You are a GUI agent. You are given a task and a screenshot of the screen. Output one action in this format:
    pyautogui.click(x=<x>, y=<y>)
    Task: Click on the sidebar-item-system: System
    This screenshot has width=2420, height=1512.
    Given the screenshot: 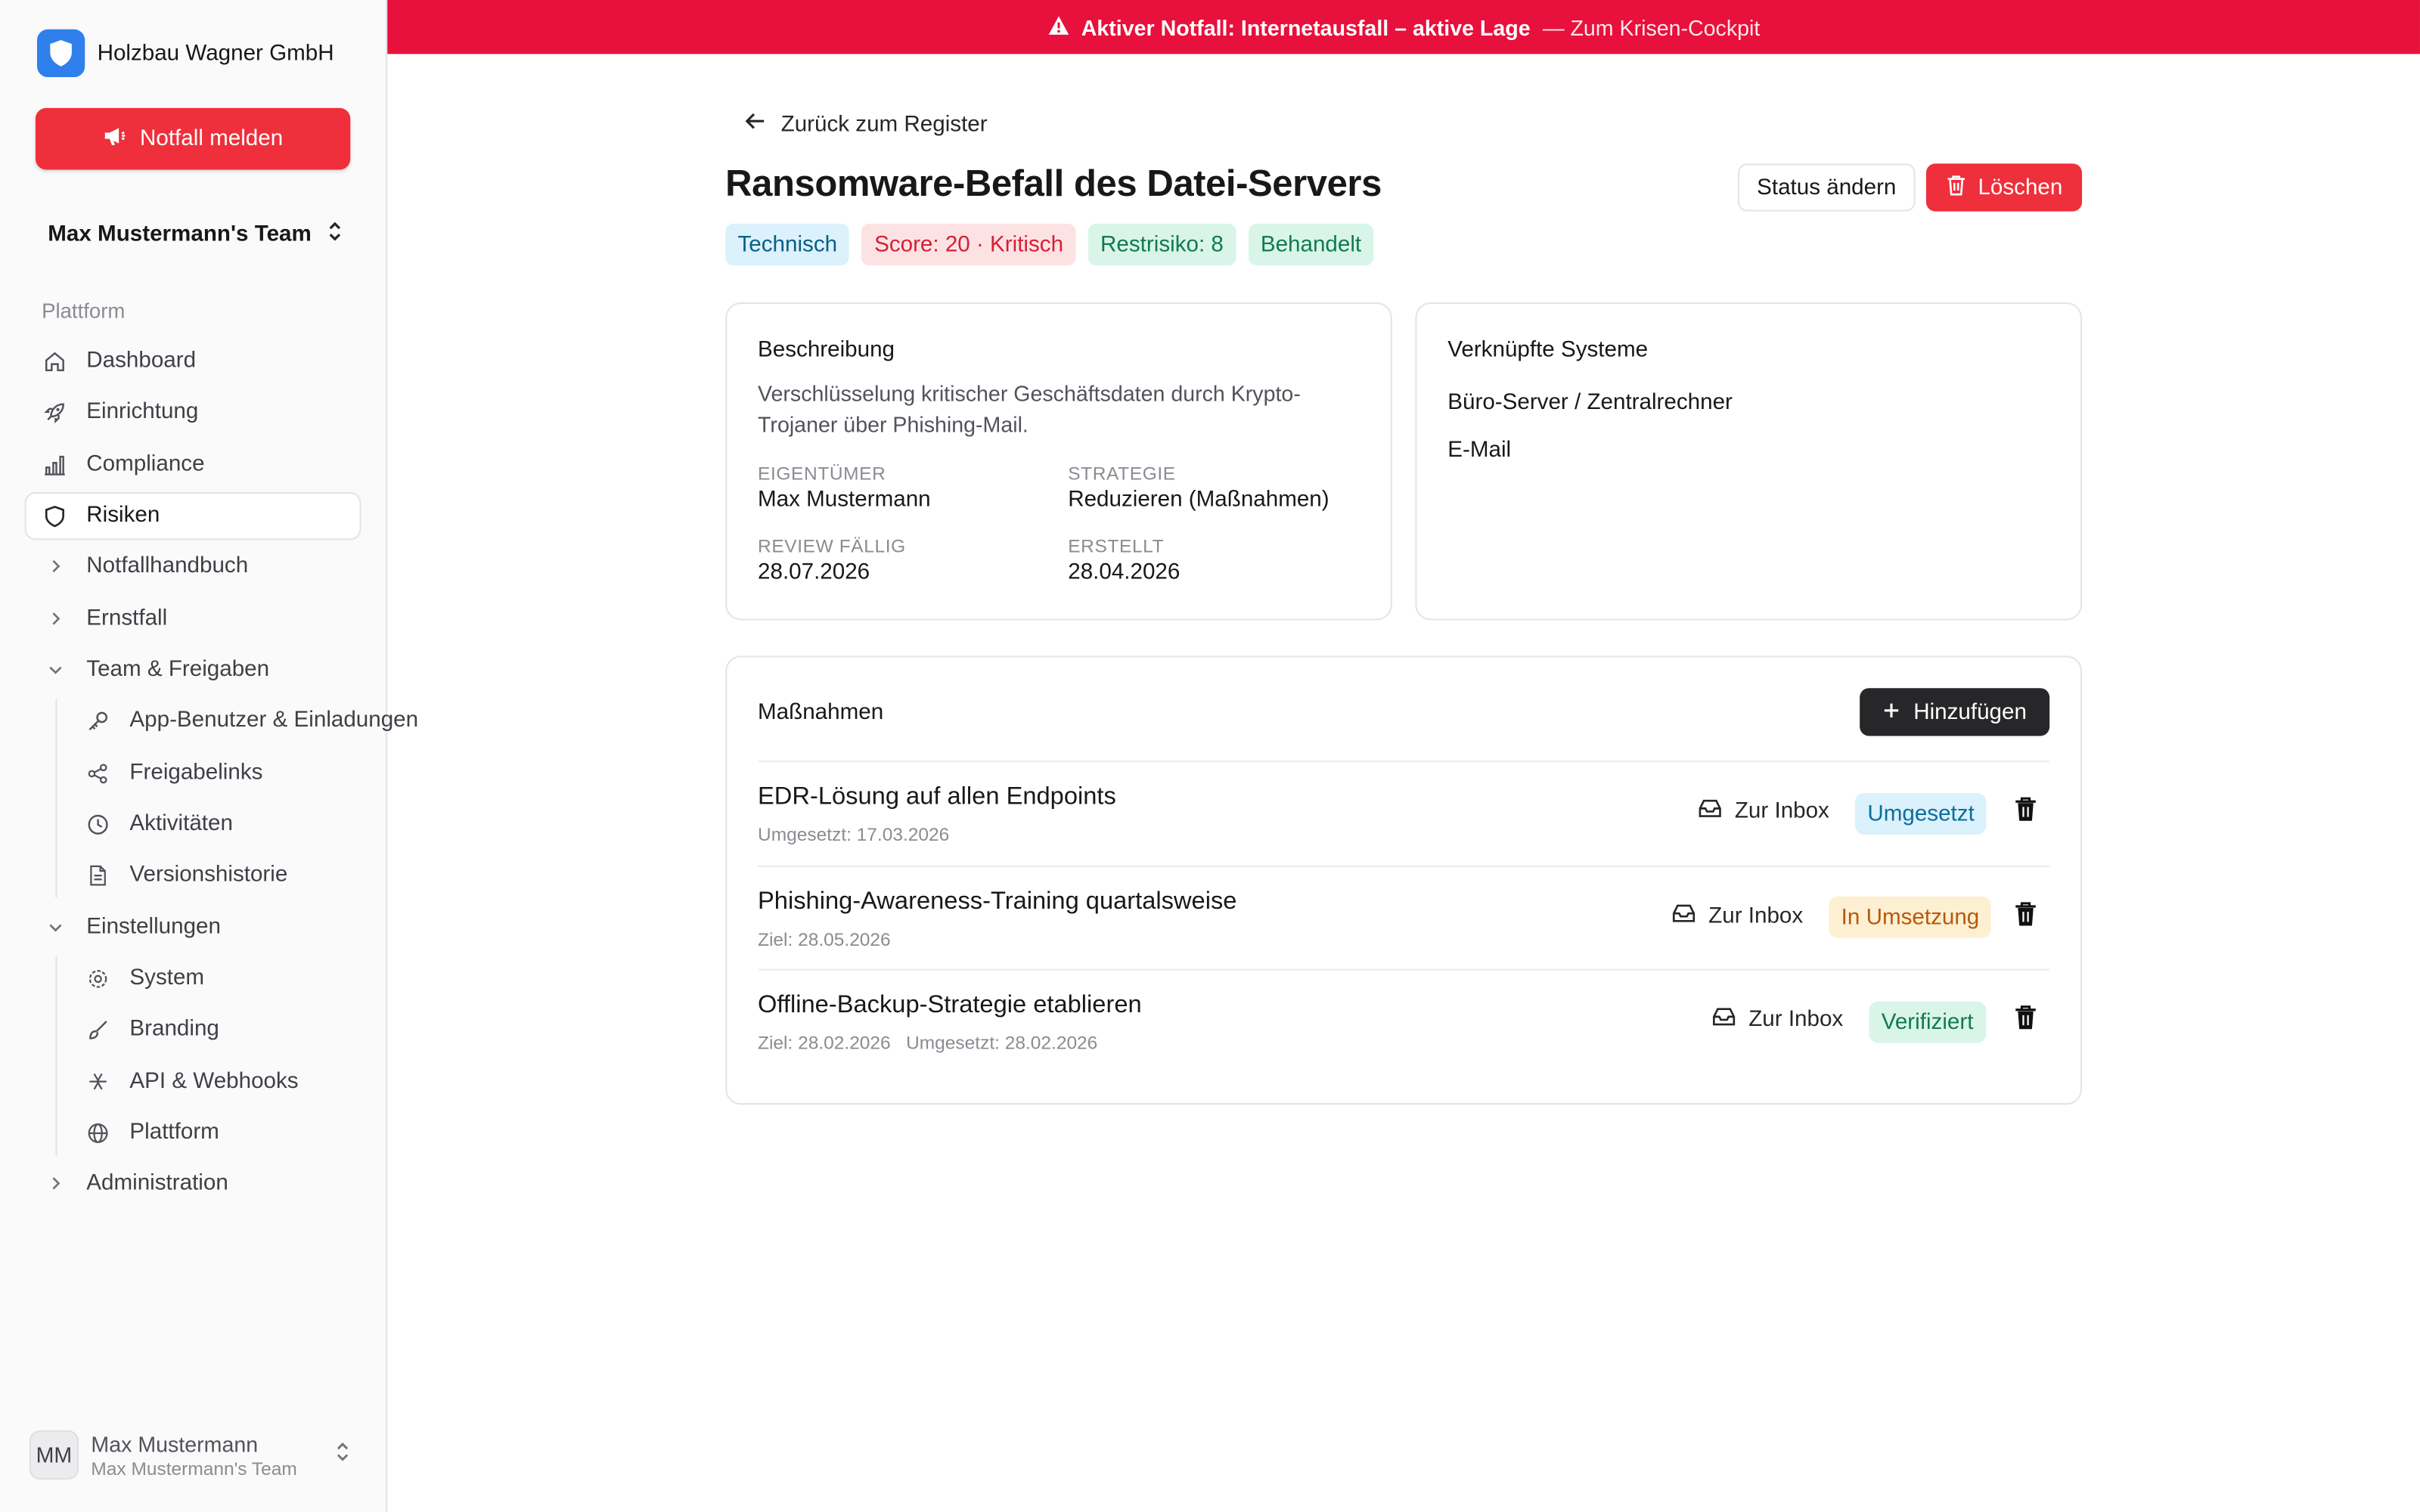 What is the action you would take?
    pyautogui.click(x=144, y=978)
    